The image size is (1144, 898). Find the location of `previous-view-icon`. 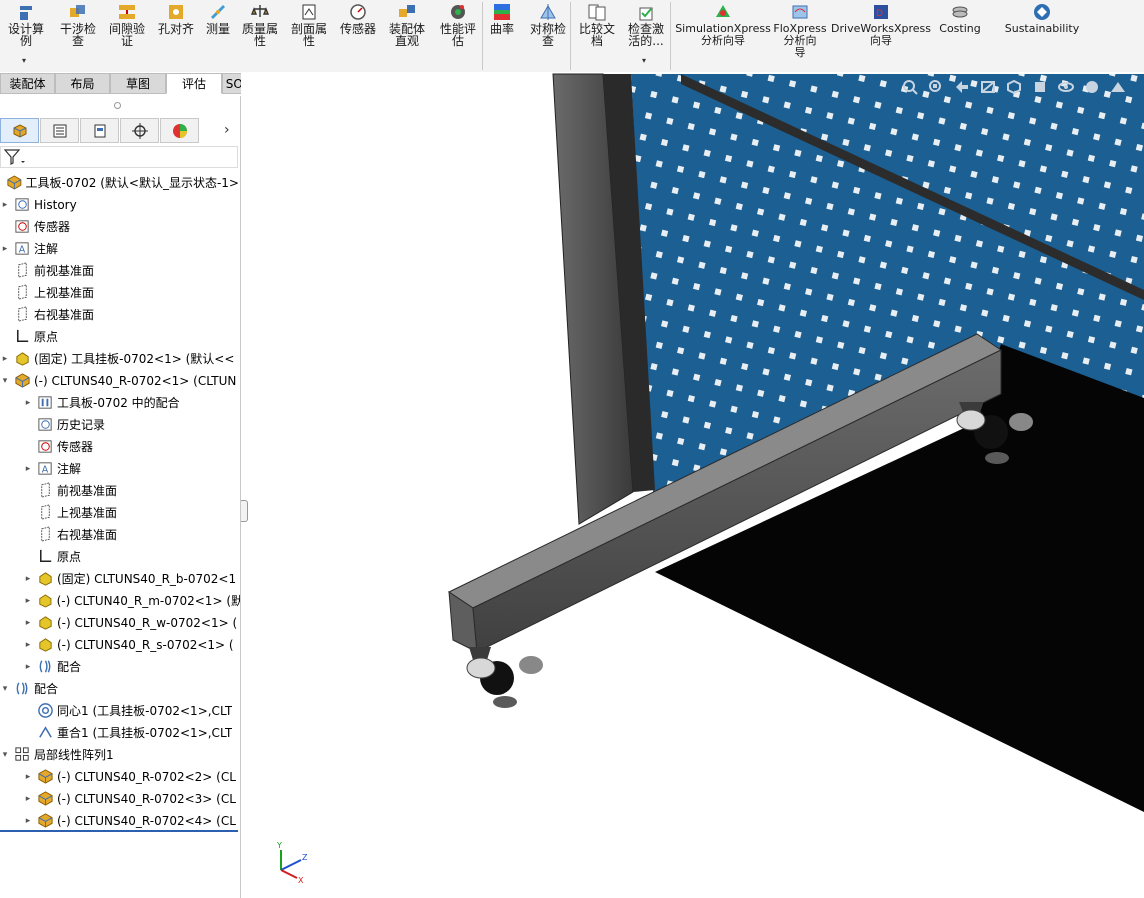

previous-view-icon is located at coordinates (962, 87).